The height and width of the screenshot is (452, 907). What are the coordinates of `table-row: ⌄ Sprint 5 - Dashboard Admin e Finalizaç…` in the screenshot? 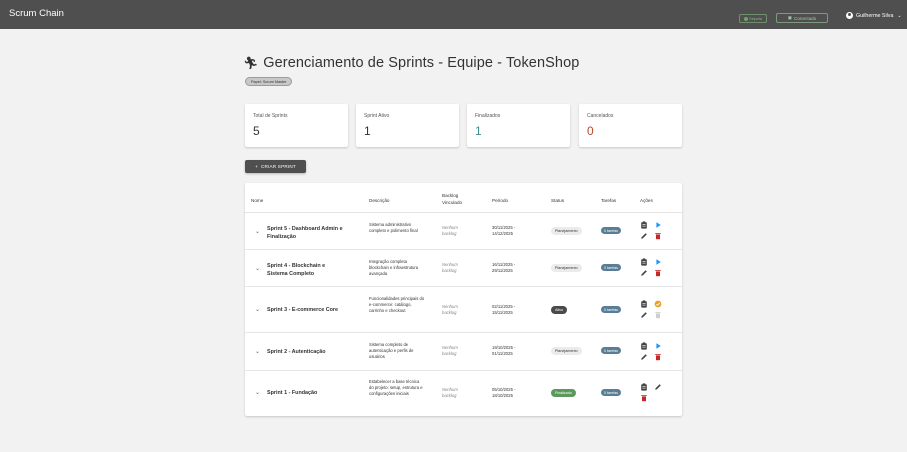 It's located at (463, 231).